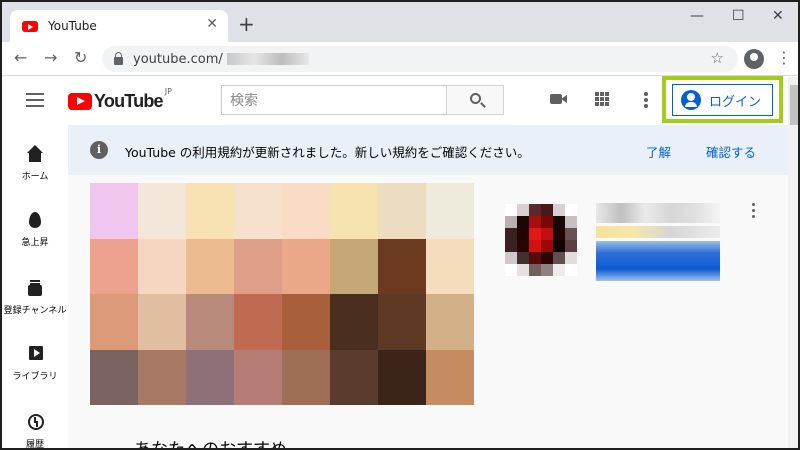  I want to click on search-input: 検索, so click(334, 100).